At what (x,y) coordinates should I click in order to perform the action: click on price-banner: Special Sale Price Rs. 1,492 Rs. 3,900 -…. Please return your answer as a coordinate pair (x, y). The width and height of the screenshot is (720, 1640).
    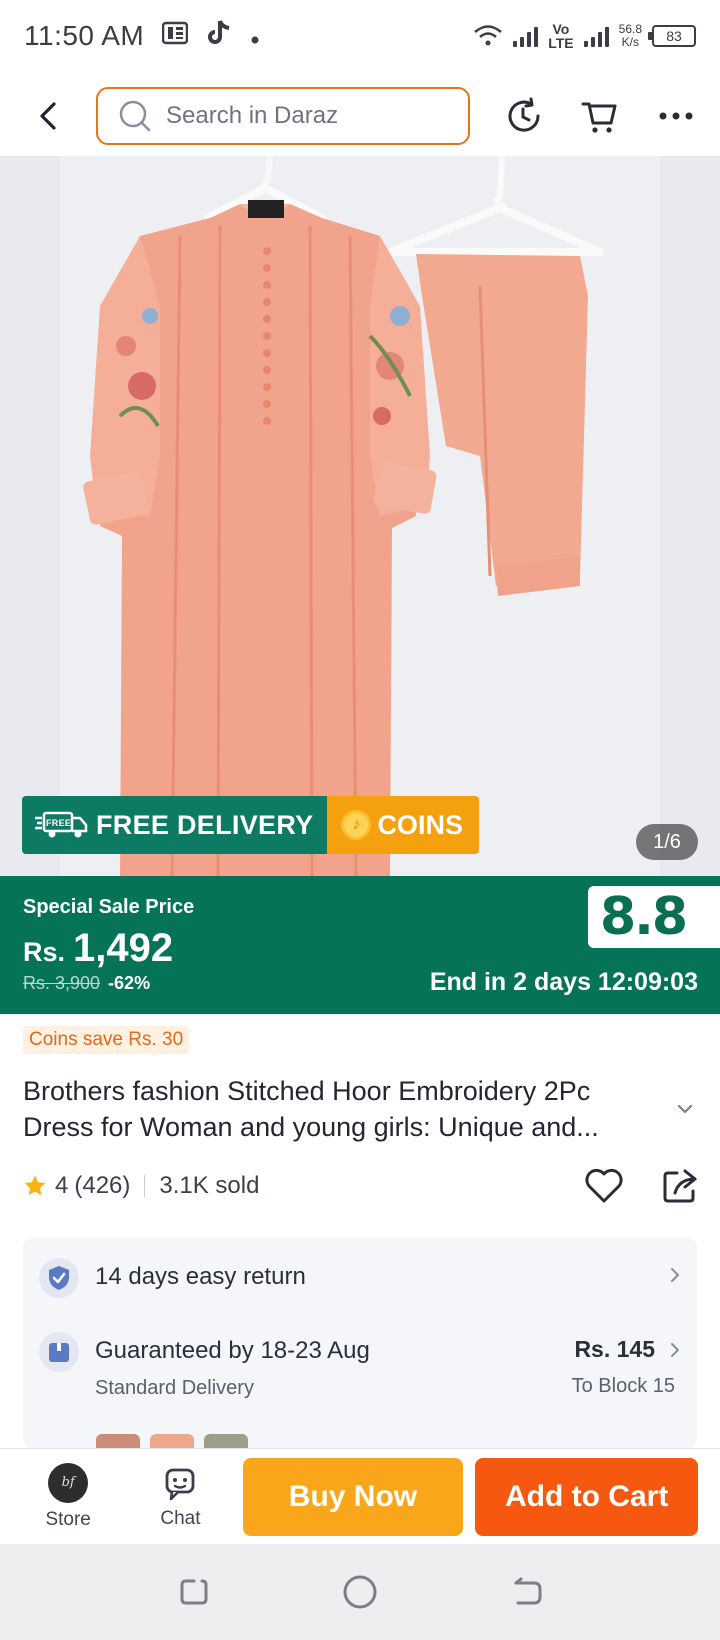
    Looking at the image, I should click on (360, 945).